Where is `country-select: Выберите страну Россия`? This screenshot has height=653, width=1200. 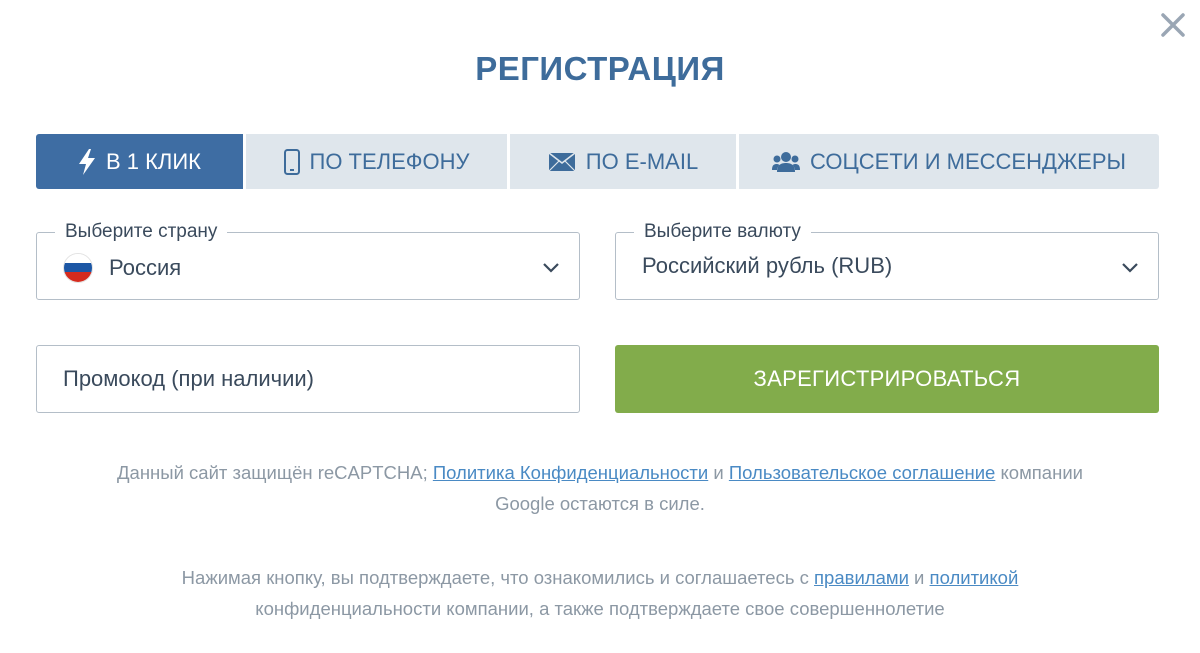 country-select: Выберите страну Россия is located at coordinates (308, 260).